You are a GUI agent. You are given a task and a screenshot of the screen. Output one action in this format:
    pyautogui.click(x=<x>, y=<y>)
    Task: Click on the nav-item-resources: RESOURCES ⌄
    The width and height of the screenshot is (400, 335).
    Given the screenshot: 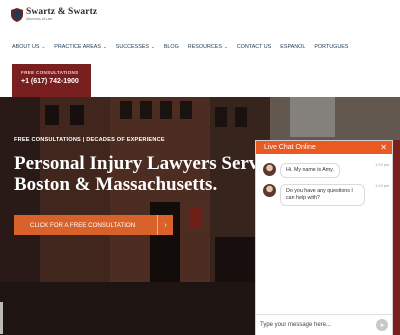 What is the action you would take?
    pyautogui.click(x=208, y=47)
    